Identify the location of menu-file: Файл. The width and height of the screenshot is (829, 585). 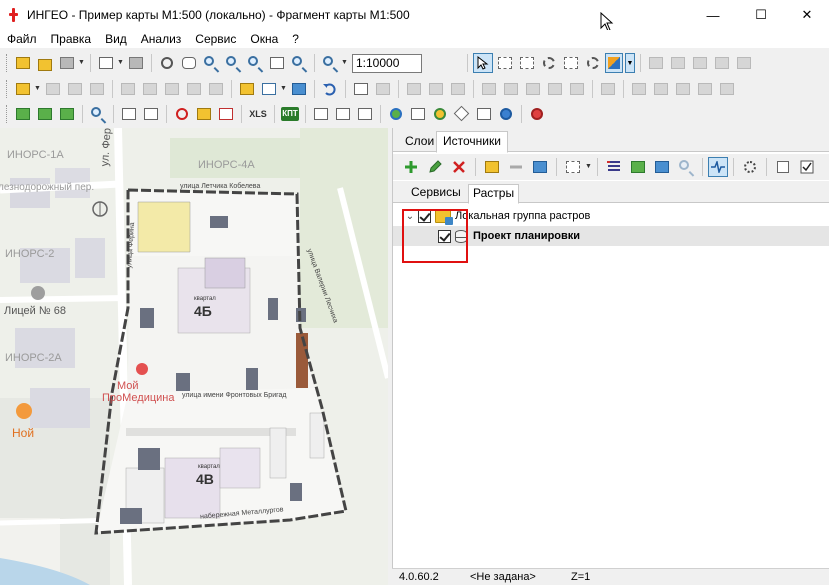
(22, 39).